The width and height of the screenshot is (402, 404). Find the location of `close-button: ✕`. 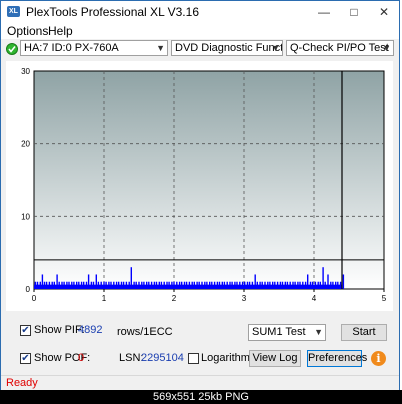

close-button: ✕ is located at coordinates (384, 12).